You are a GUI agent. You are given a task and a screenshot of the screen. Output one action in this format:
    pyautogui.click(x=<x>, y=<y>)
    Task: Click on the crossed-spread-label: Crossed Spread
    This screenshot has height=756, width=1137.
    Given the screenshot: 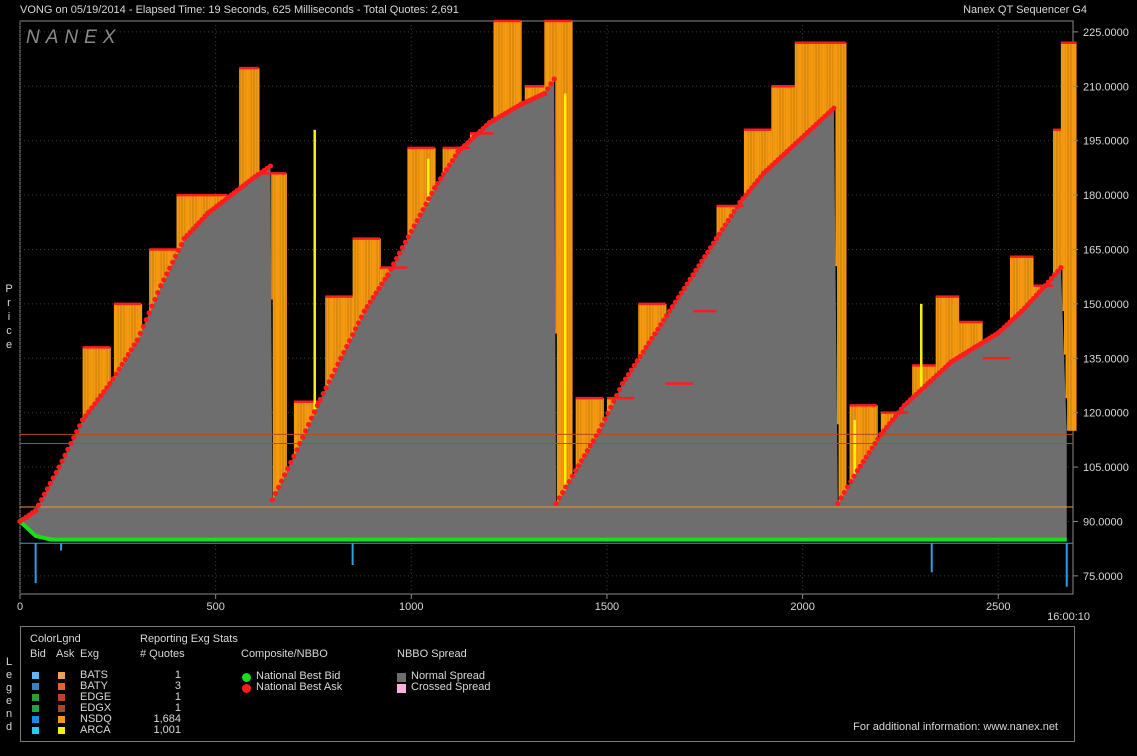 What is the action you would take?
    pyautogui.click(x=451, y=687)
    